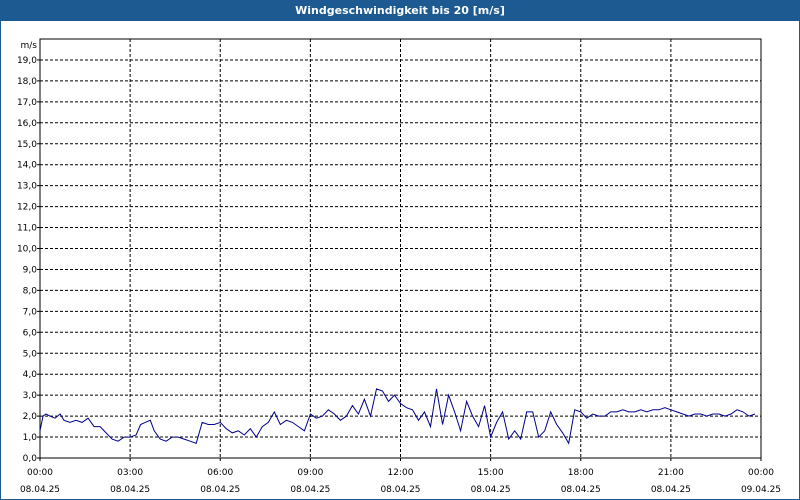  Describe the element at coordinates (27, 82) in the screenshot. I see `y-tick-label: 18,0` at that location.